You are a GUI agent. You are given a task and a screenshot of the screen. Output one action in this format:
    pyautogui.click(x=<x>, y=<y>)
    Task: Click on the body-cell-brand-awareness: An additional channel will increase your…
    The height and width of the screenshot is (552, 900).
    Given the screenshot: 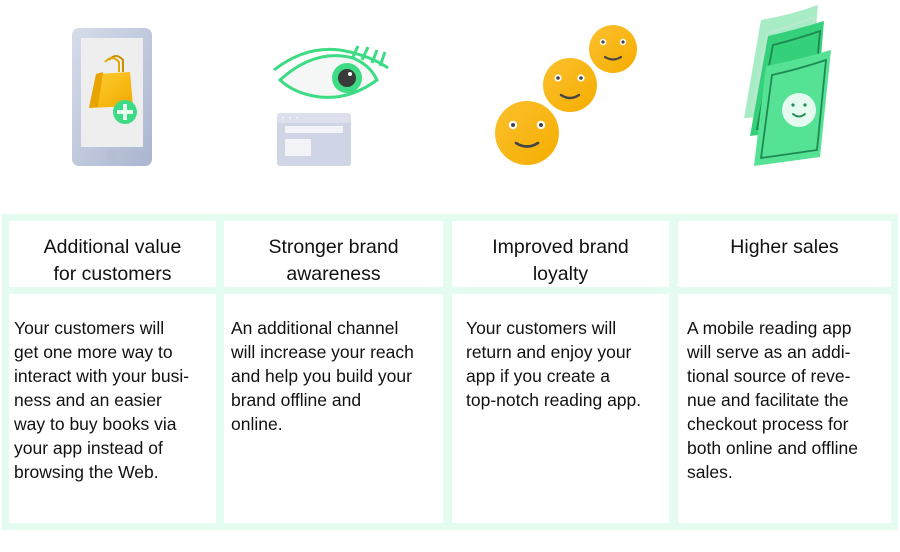 What is the action you would take?
    pyautogui.click(x=333, y=408)
    